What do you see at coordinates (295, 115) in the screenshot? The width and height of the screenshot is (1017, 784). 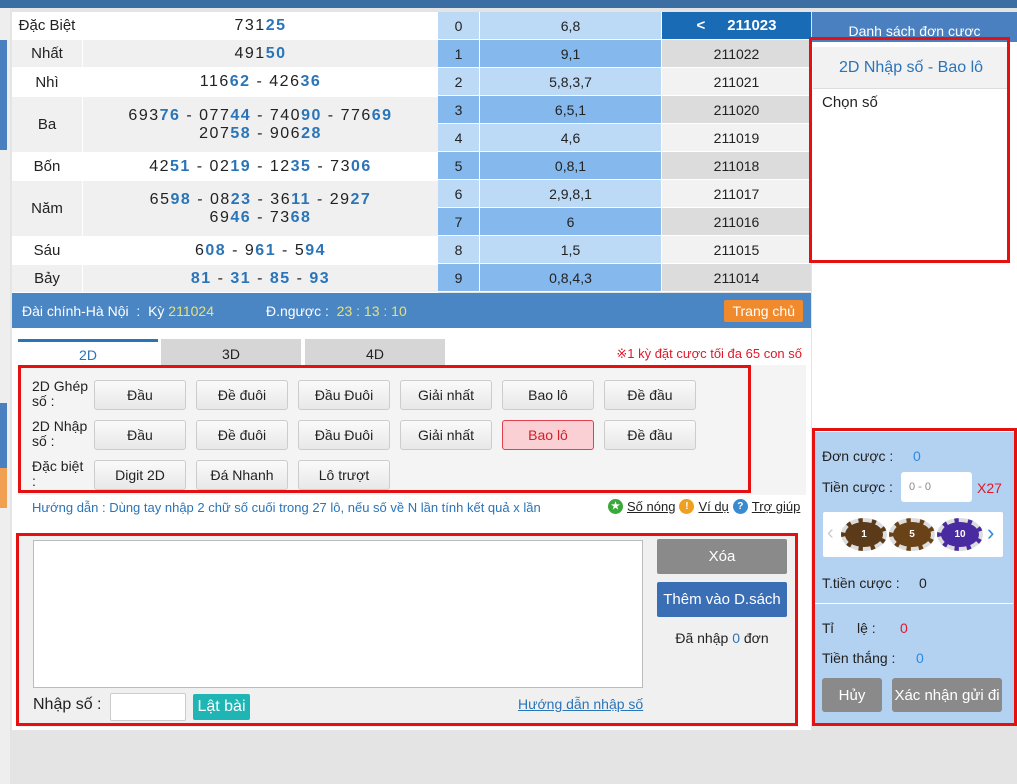 I see `prize-number: 74090` at bounding box center [295, 115].